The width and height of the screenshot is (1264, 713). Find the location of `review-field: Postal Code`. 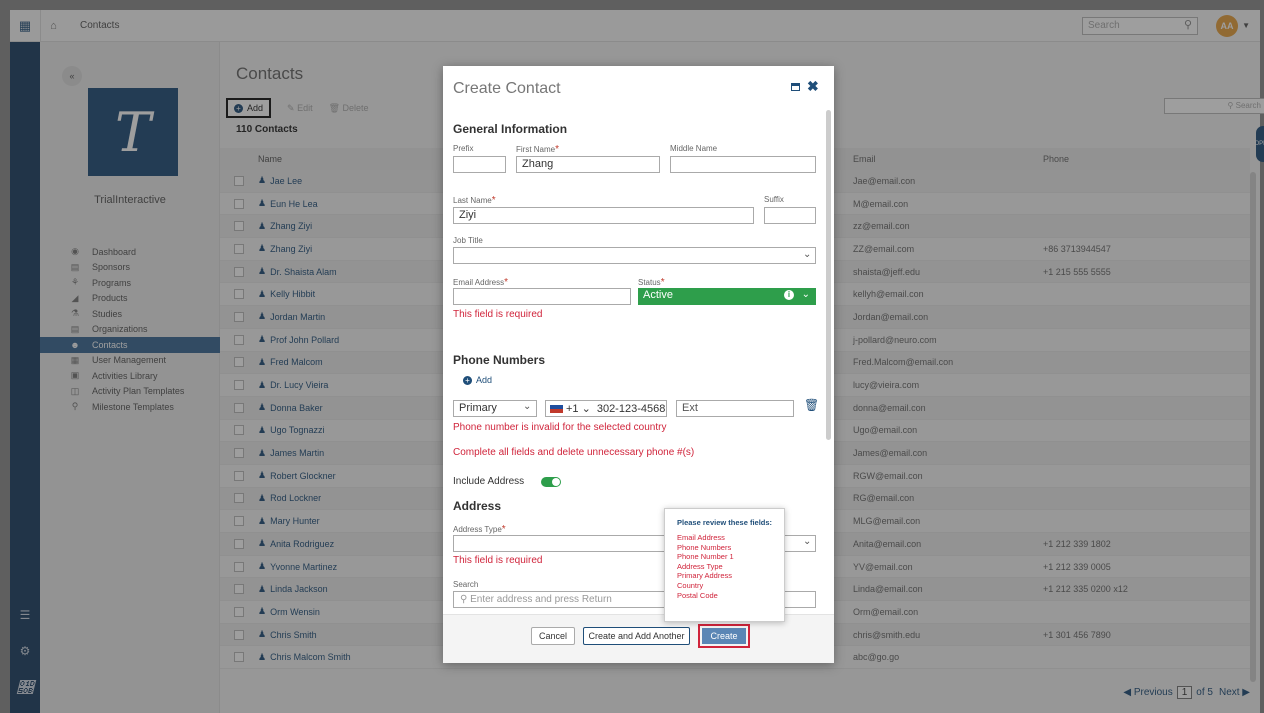

review-field: Postal Code is located at coordinates (727, 596).